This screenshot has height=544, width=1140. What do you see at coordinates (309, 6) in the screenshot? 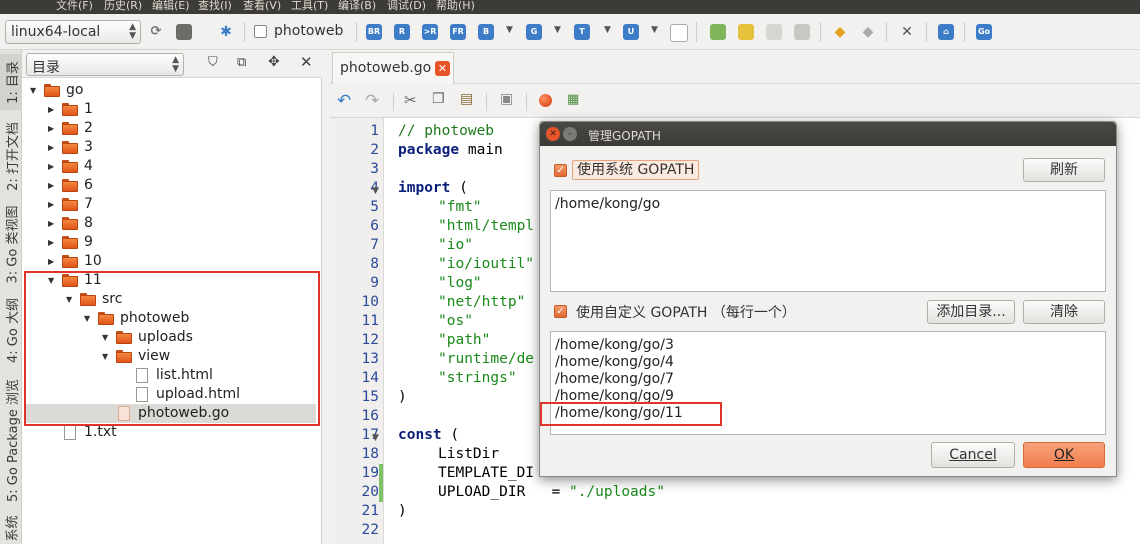
I see `menu-tools: 工具(T)` at bounding box center [309, 6].